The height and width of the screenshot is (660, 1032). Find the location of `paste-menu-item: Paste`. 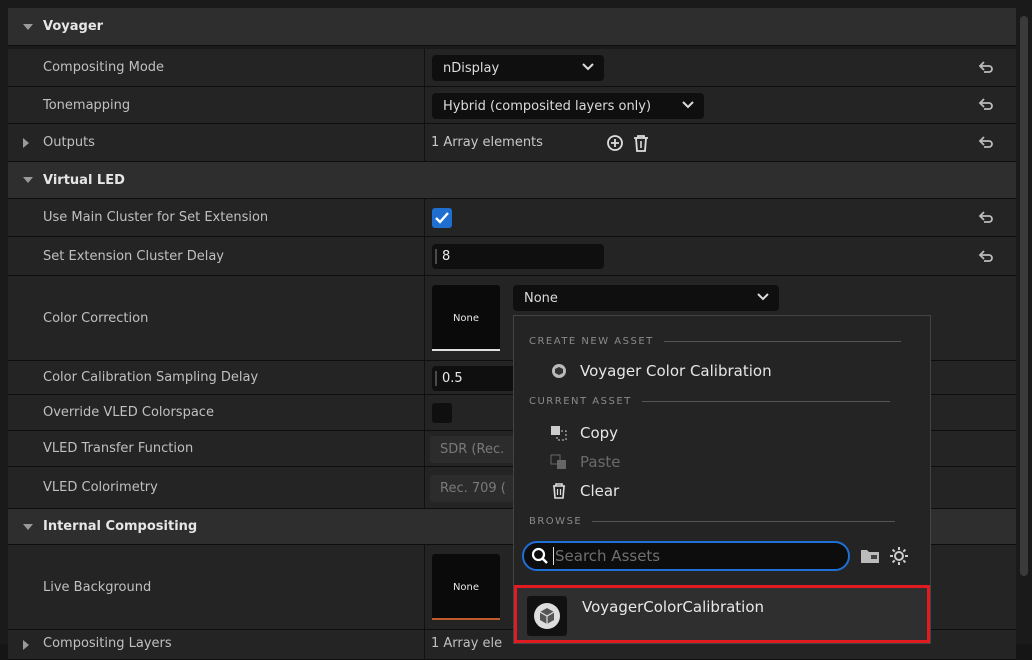

paste-menu-item: Paste is located at coordinates (585, 462).